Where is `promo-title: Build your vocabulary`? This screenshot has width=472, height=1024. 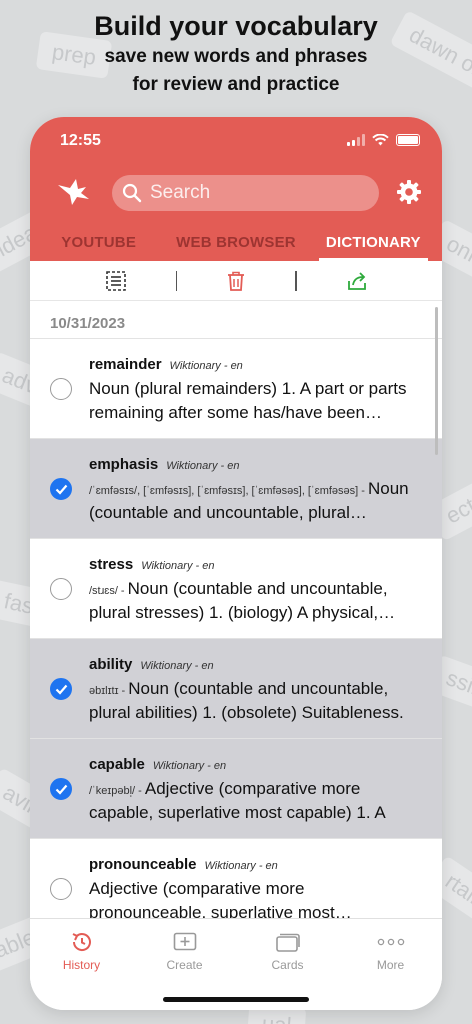
promo-title: Build your vocabulary is located at coordinates (236, 26).